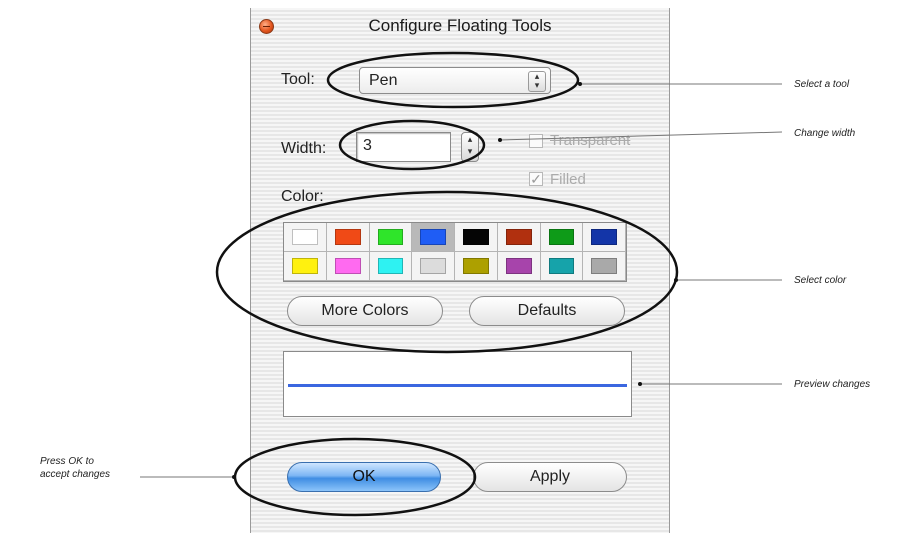 The height and width of the screenshot is (533, 921). Describe the element at coordinates (412, 145) in the screenshot. I see `width-callout-ellipse` at that location.